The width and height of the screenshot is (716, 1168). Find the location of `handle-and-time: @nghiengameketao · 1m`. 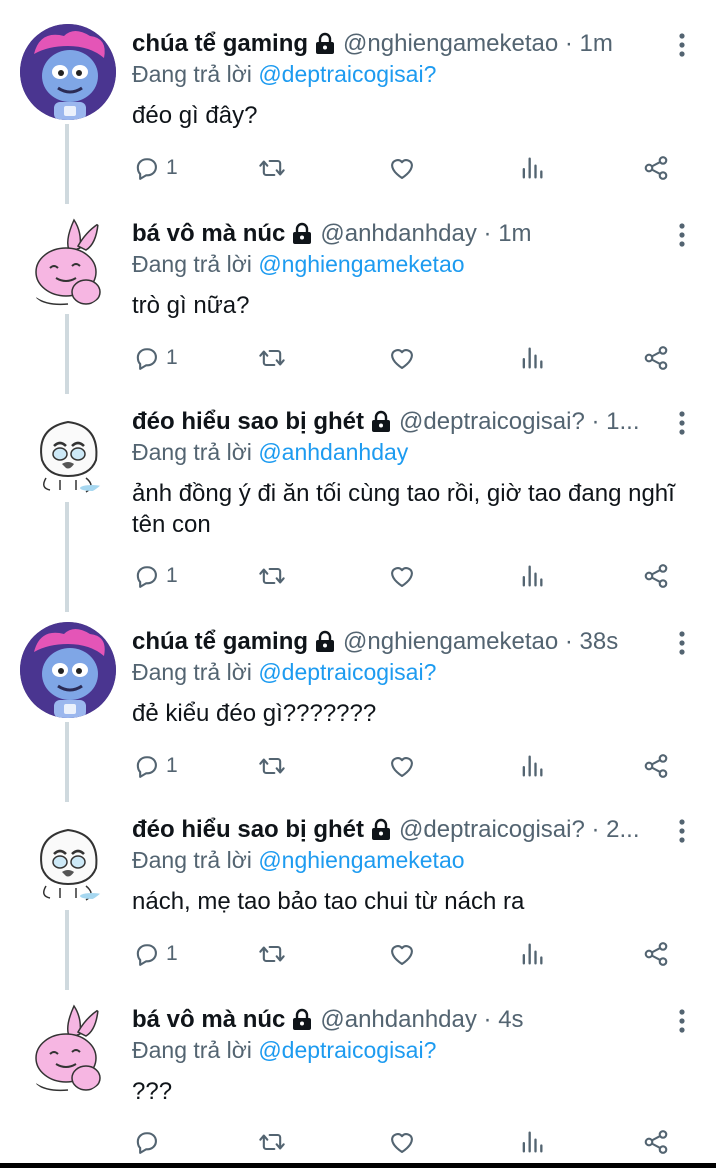

handle-and-time: @nghiengameketao · 1m is located at coordinates (478, 44).